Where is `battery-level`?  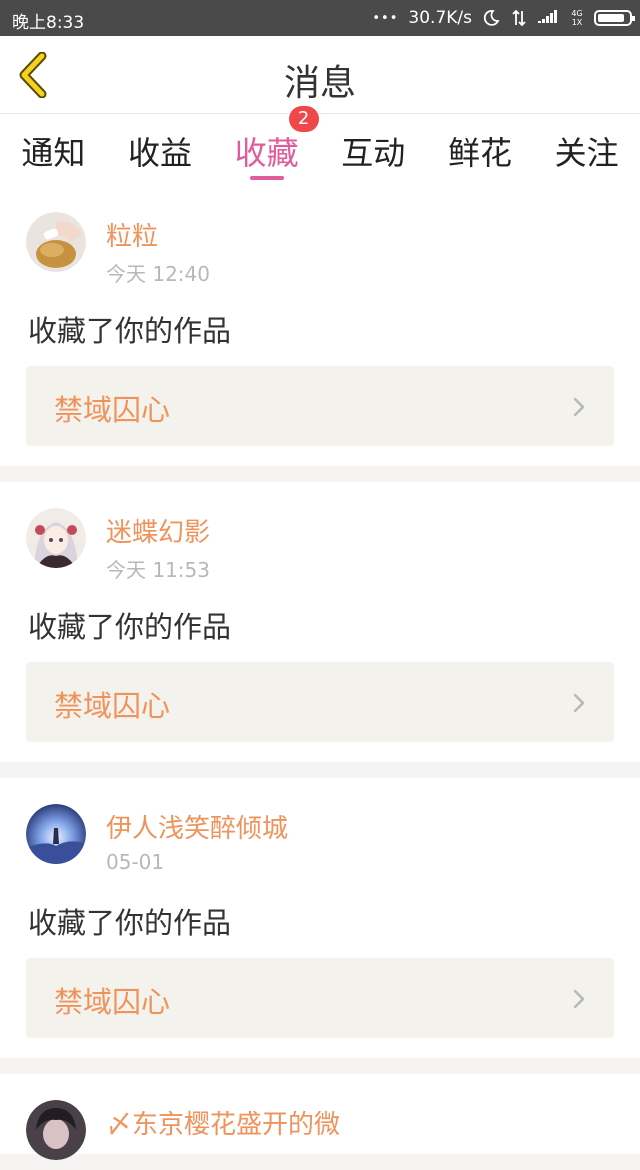 battery-level is located at coordinates (611, 18).